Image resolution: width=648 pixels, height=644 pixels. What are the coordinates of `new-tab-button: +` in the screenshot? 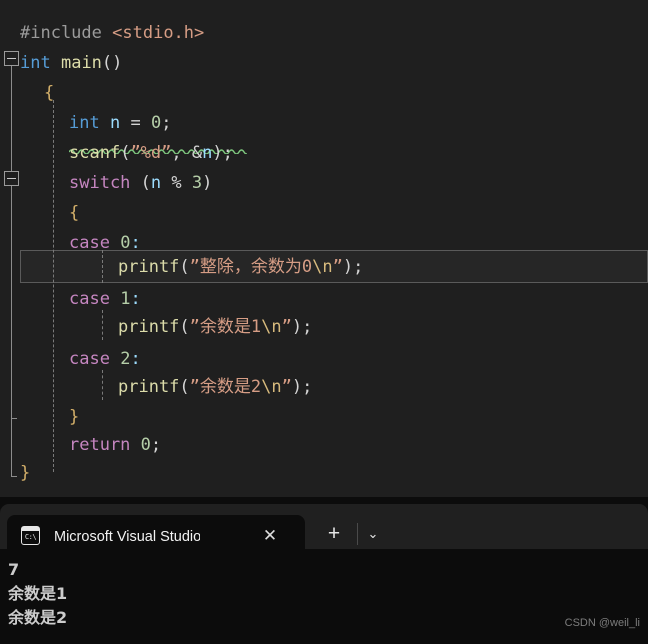 It's located at (334, 534).